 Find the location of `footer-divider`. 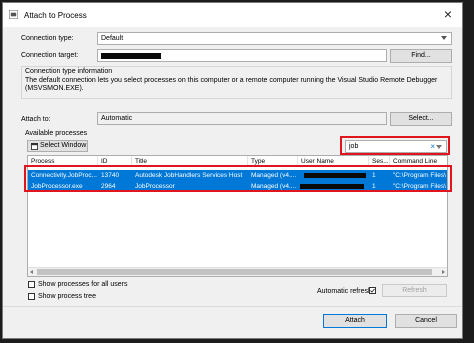

footer-divider is located at coordinates (232, 306).